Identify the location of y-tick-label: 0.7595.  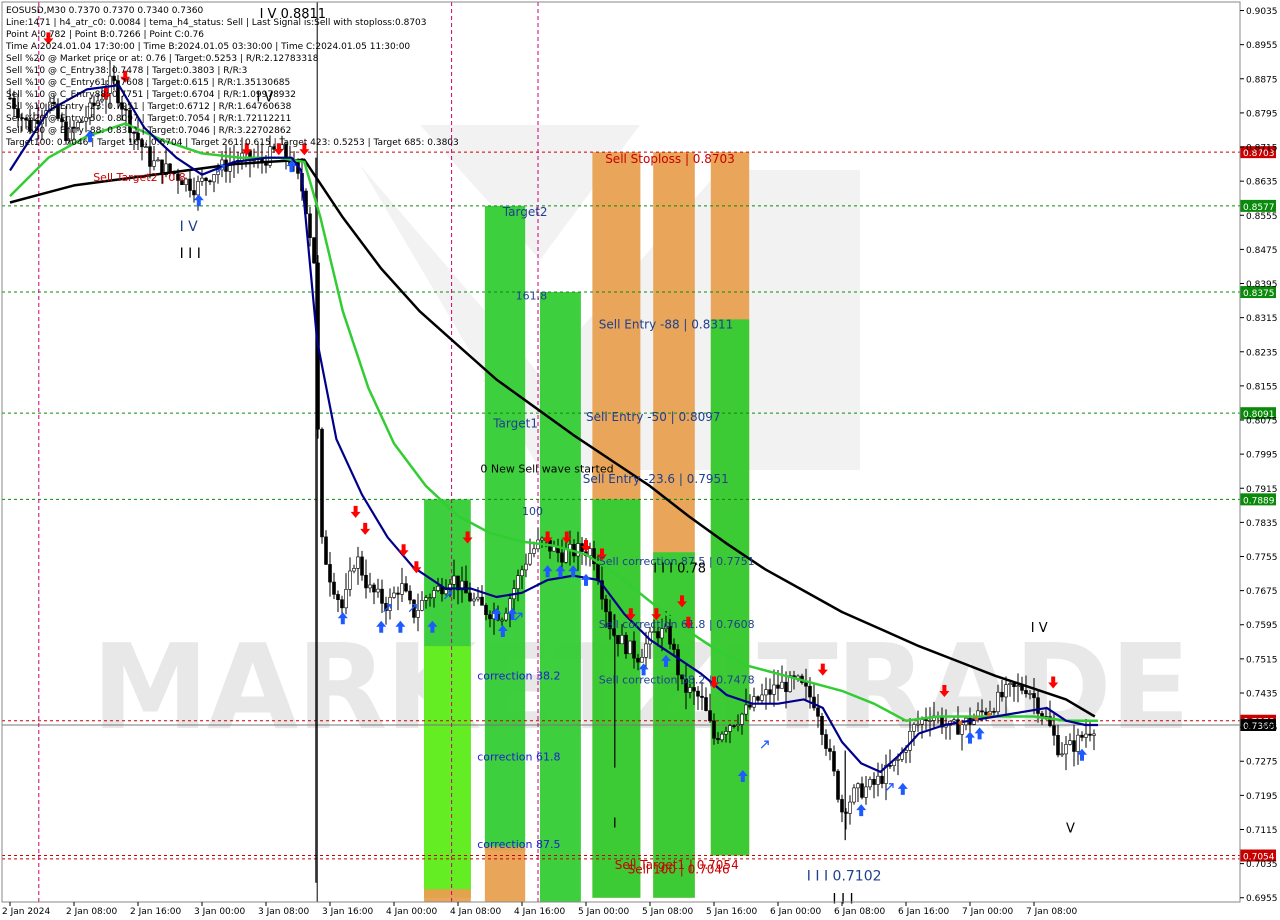
(1262, 626).